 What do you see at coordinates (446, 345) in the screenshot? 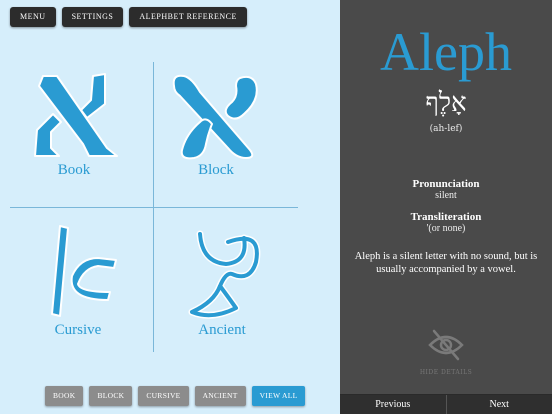
I see `eye-slash-icon` at bounding box center [446, 345].